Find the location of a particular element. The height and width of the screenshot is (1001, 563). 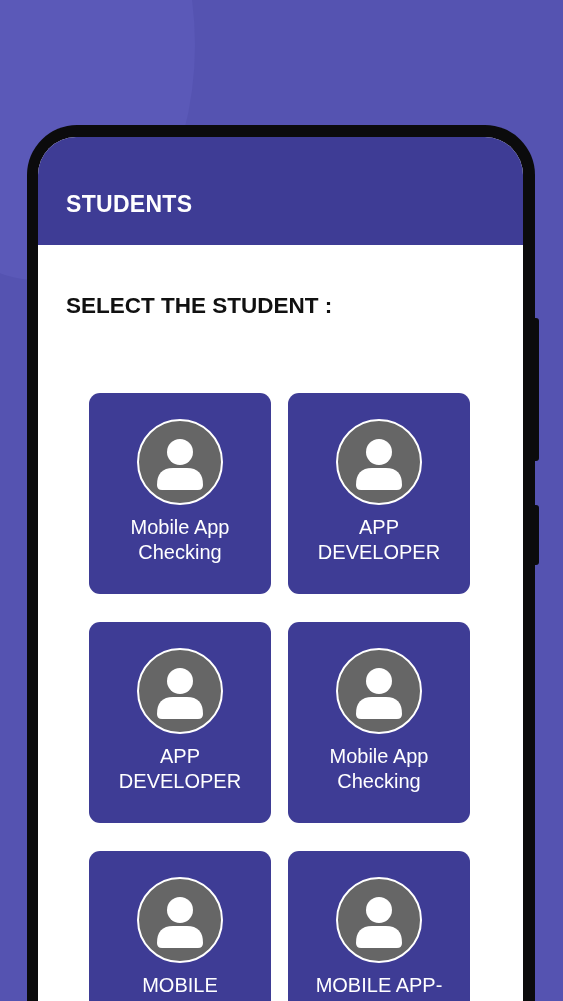

prompt-text: SELECT THE STUDENT : is located at coordinates (200, 306).